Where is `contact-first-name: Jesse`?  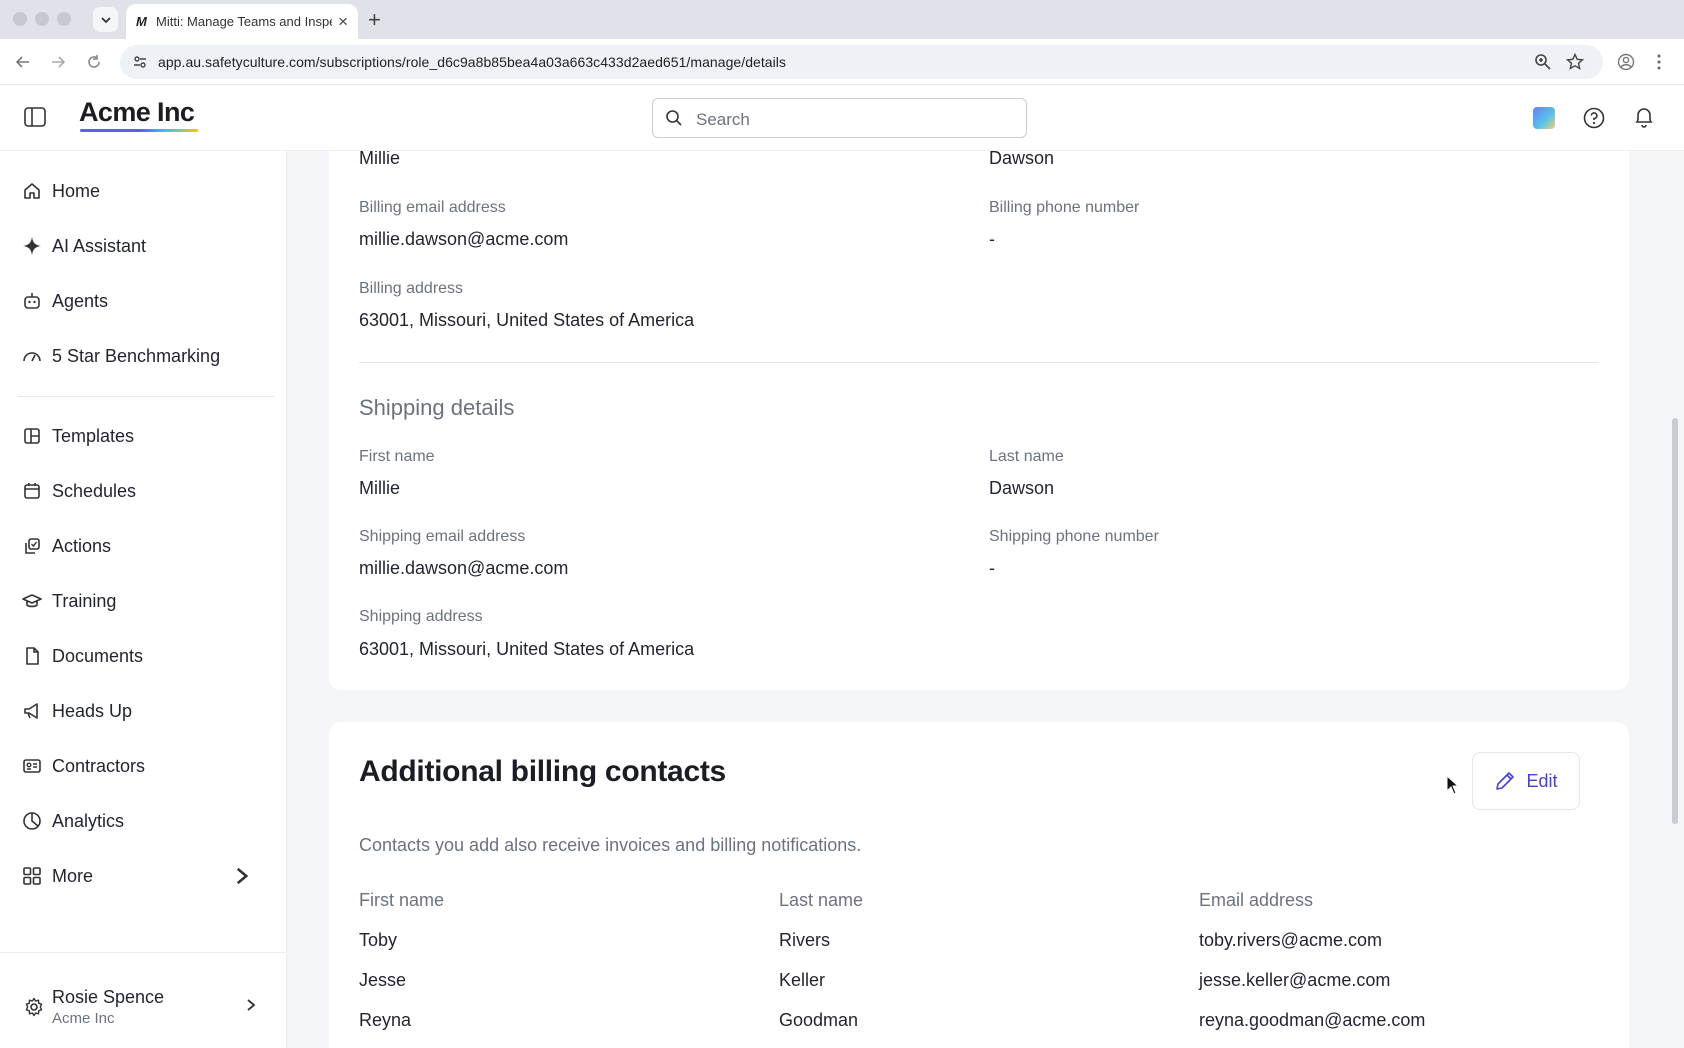
contact-first-name: Jesse is located at coordinates (383, 980).